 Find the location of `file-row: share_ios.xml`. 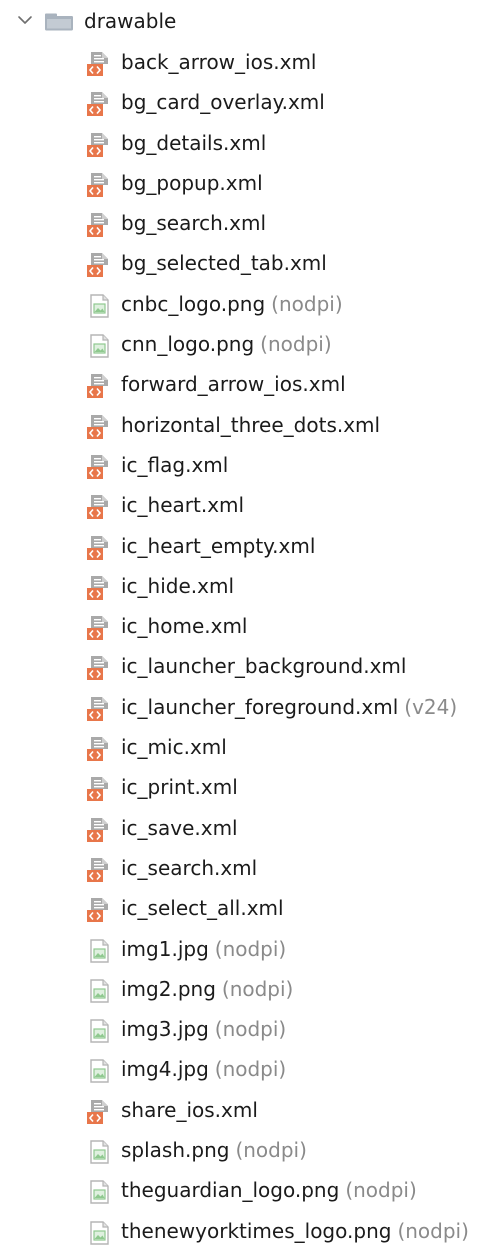

file-row: share_ios.xml is located at coordinates (247, 1110).